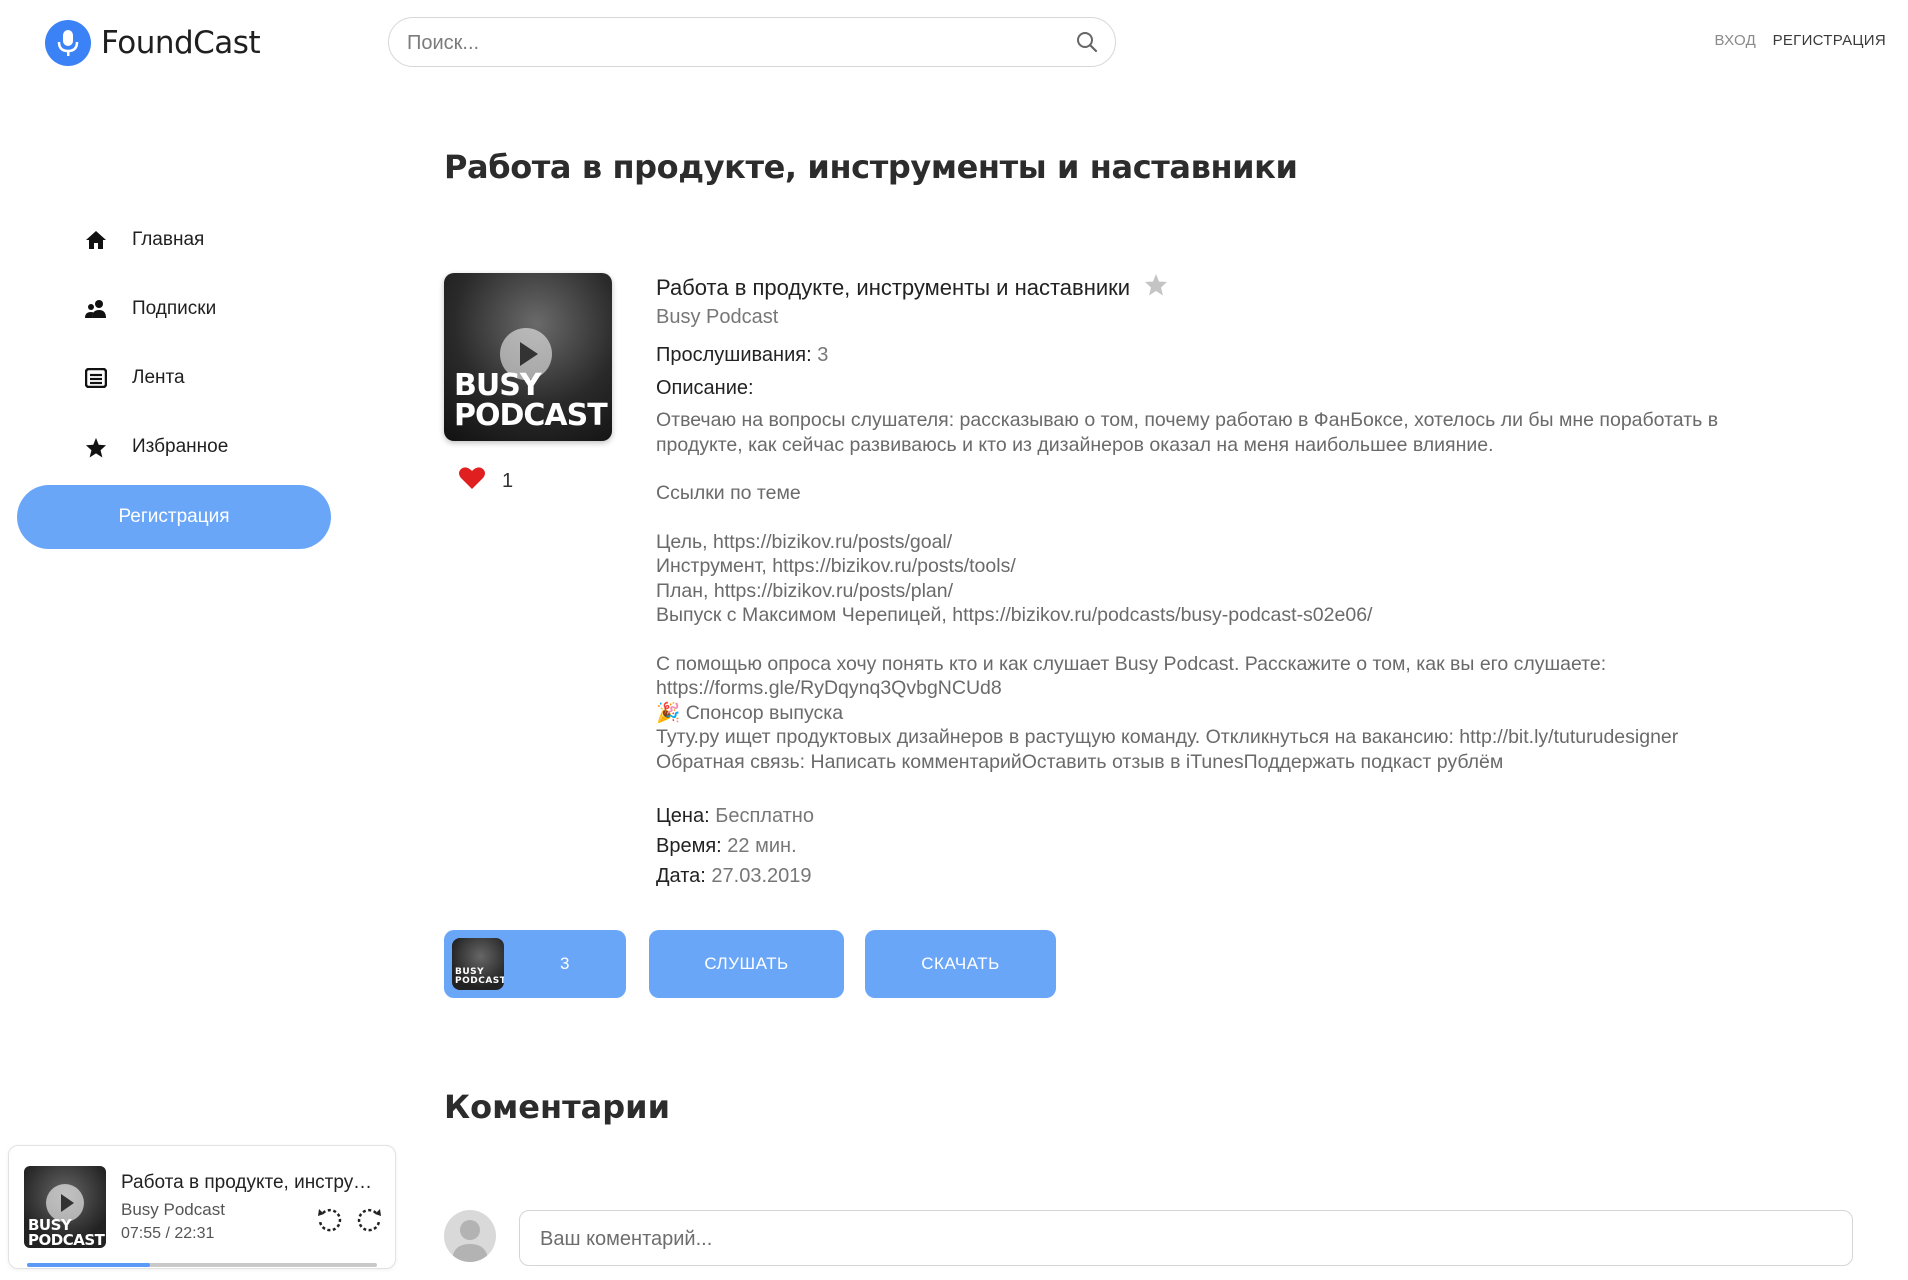  Describe the element at coordinates (158, 377) in the screenshot. I see `sidebar-item-label: Лента` at that location.